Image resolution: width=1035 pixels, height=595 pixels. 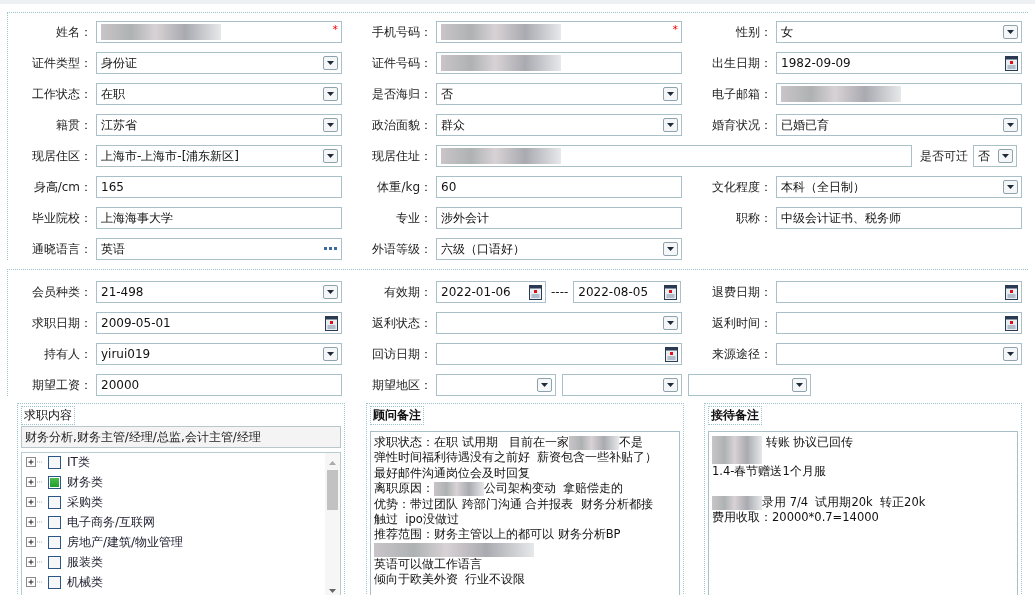 What do you see at coordinates (219, 94) in the screenshot?
I see `select-field: 在职` at bounding box center [219, 94].